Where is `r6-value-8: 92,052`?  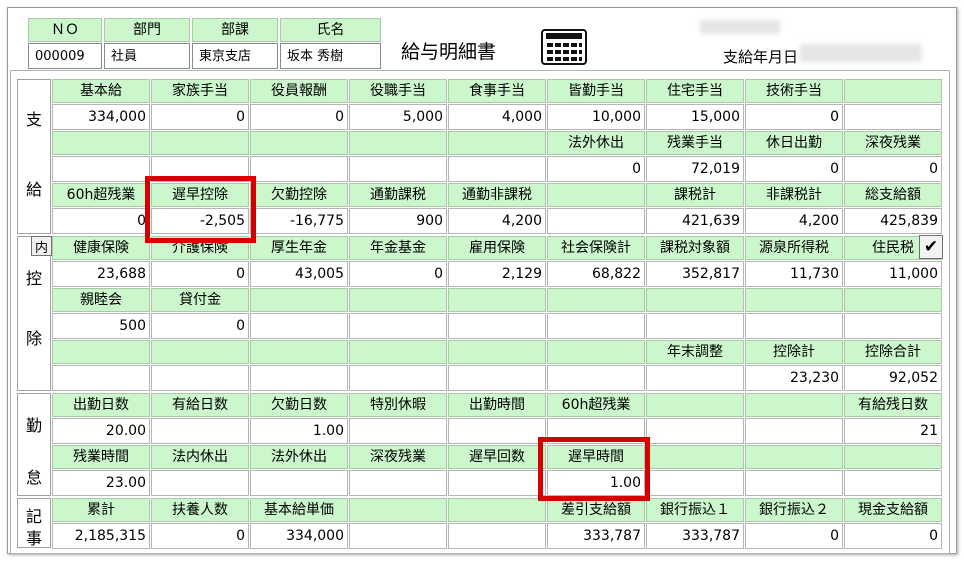
r6-value-8: 92,052 is located at coordinates (893, 378).